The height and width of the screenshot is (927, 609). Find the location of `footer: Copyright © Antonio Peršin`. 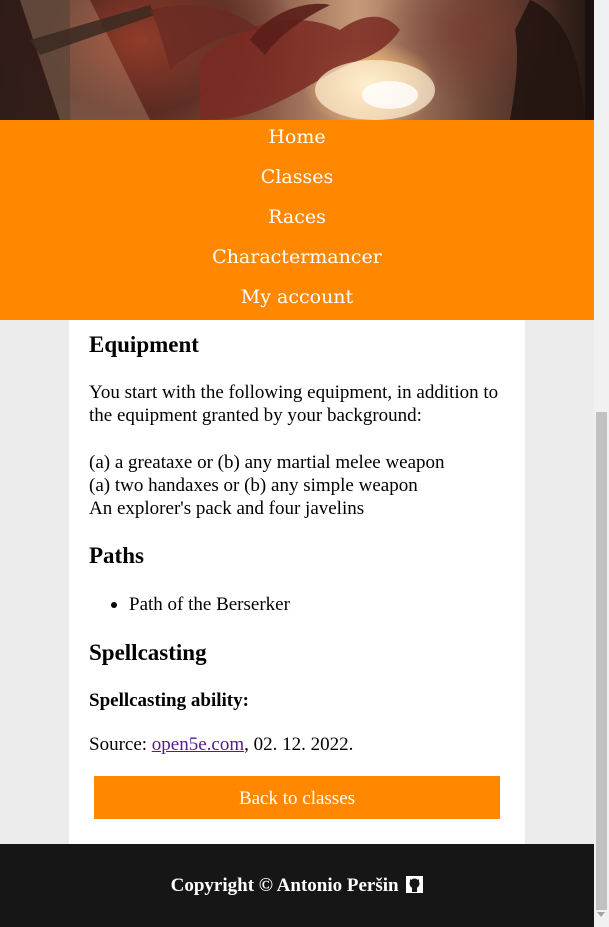

footer: Copyright © Antonio Peršin is located at coordinates (297, 885).